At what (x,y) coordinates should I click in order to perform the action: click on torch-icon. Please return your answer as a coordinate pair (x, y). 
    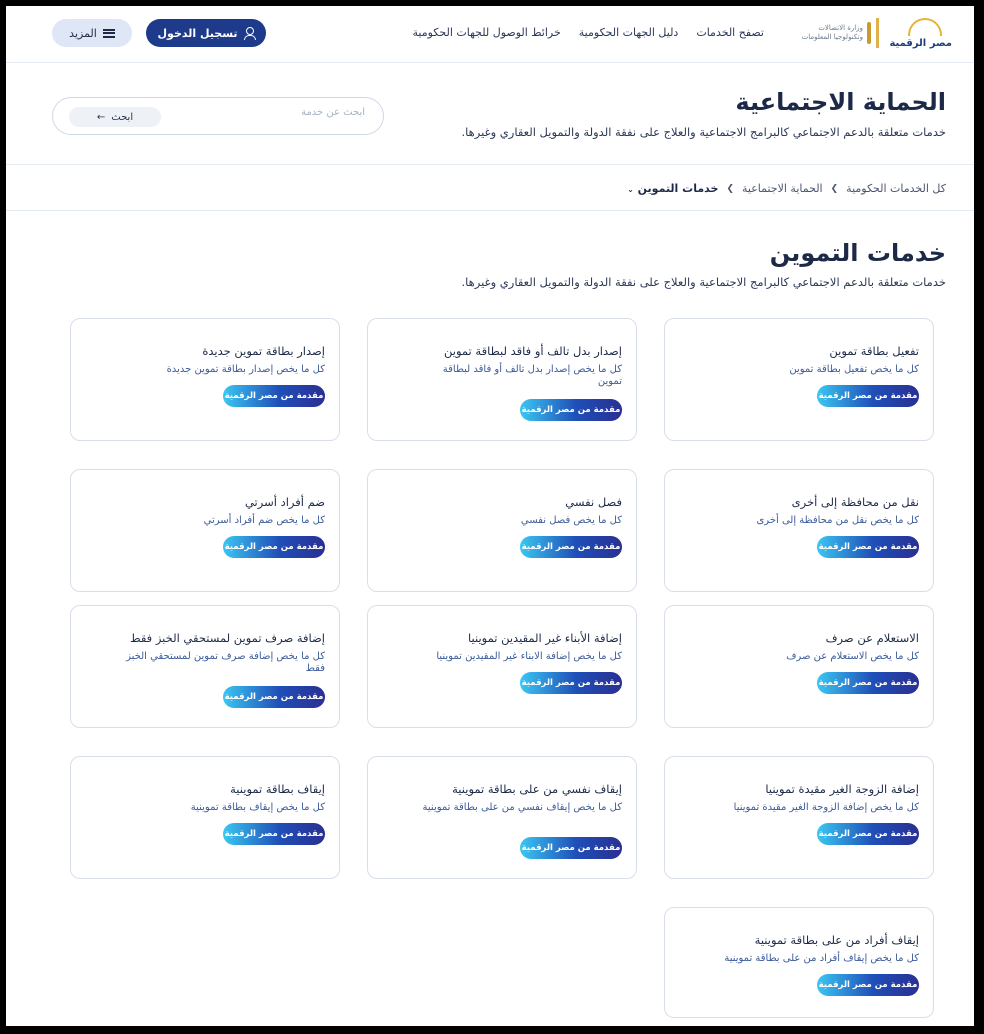
    Looking at the image, I should click on (869, 33).